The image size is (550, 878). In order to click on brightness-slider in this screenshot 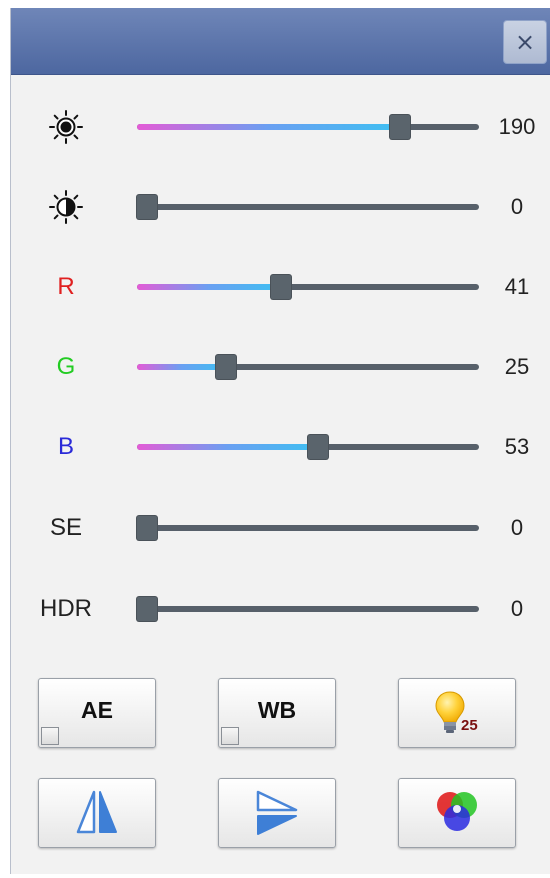, I will do `click(308, 127)`.